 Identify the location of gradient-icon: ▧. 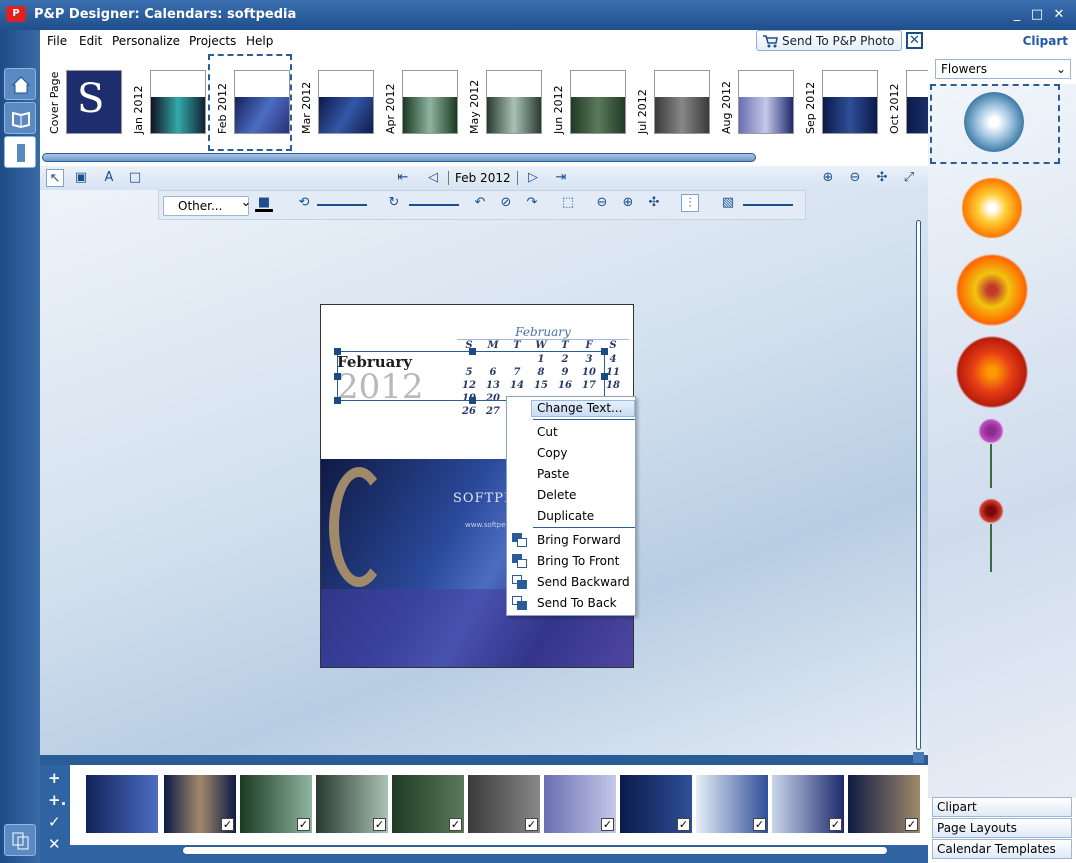
(728, 203).